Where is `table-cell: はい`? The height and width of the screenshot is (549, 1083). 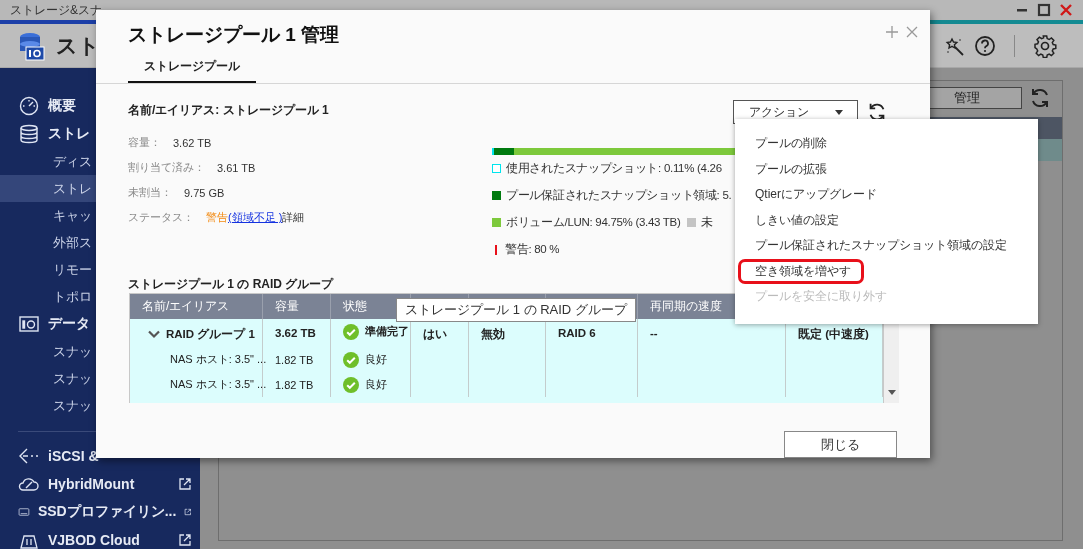 table-cell: はい is located at coordinates (435, 334).